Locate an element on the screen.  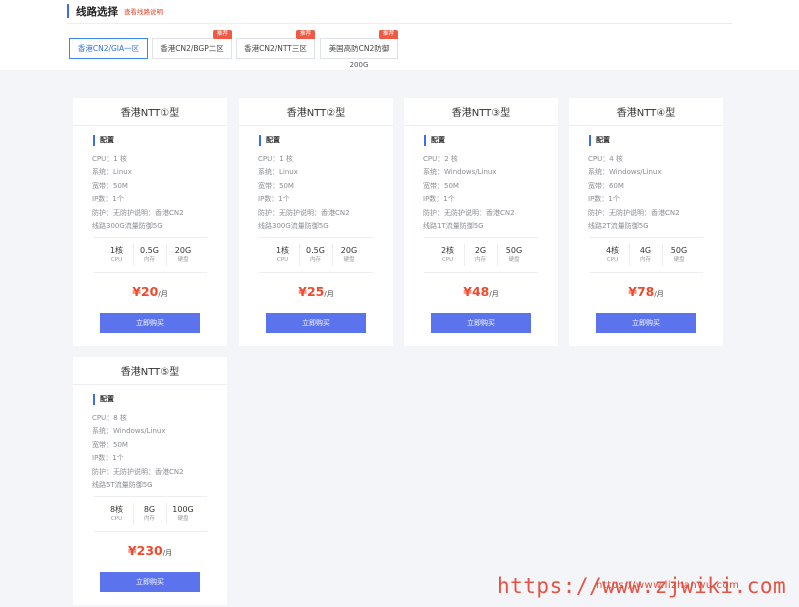
spec-cpu: 2核 CPU is located at coordinates (448, 255).